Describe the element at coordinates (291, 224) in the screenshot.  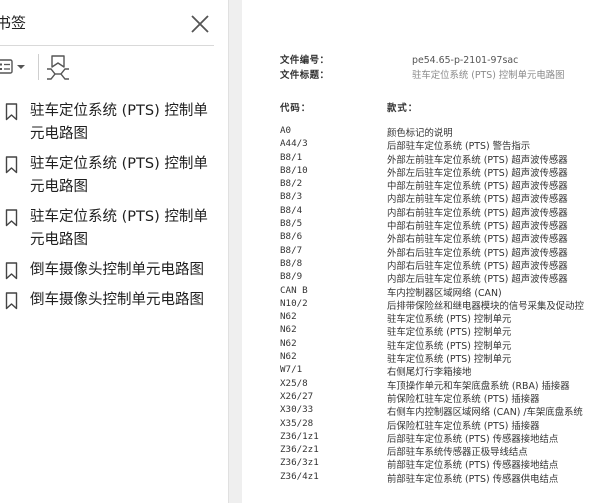
I see `component-code: B8/5` at that location.